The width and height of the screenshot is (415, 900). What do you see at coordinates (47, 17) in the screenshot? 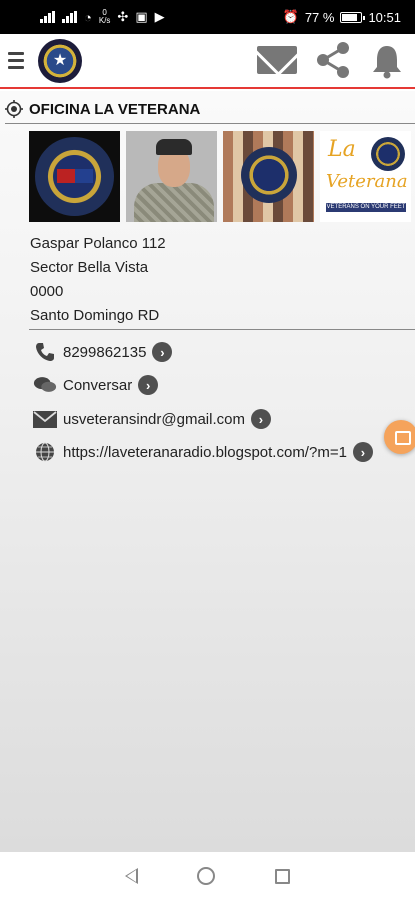
I see `signal-icon` at bounding box center [47, 17].